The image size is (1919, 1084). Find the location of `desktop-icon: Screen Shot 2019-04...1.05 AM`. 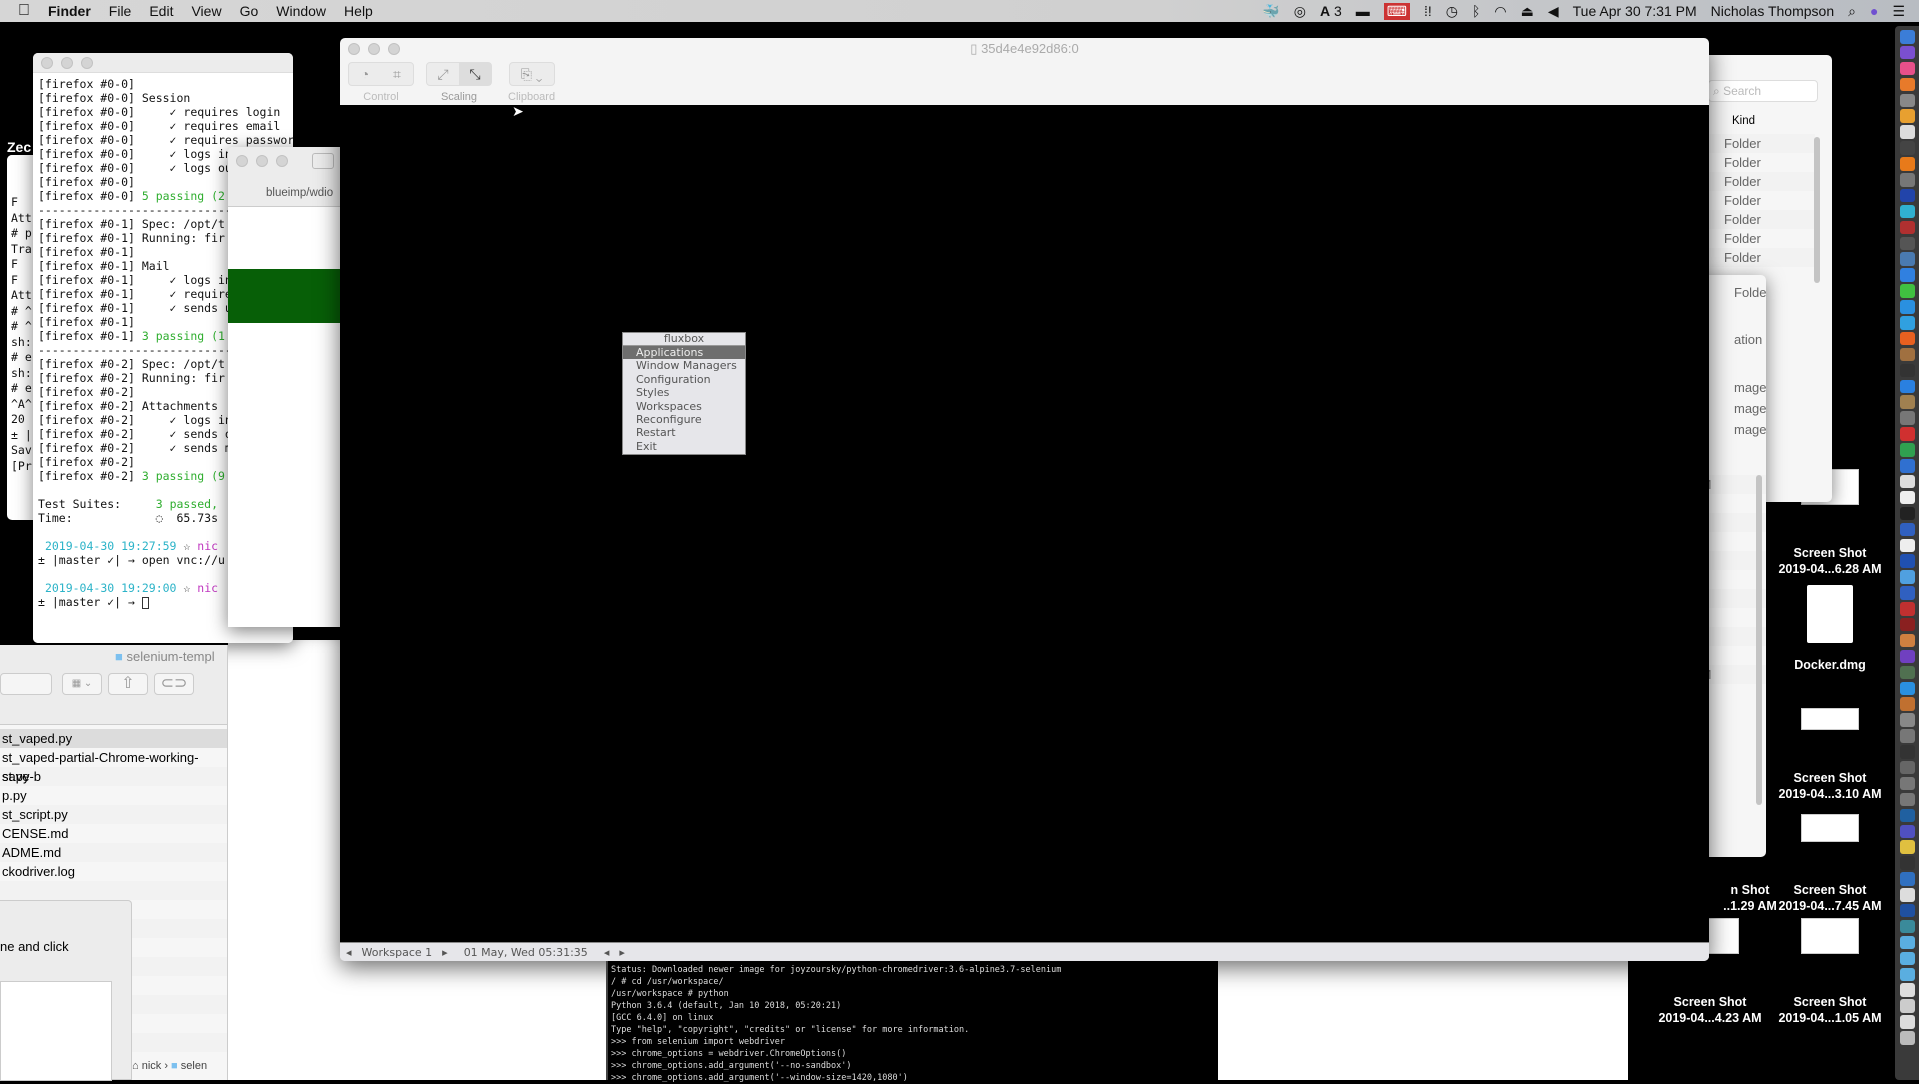

desktop-icon: Screen Shot 2019-04...1.05 AM is located at coordinates (1830, 972).